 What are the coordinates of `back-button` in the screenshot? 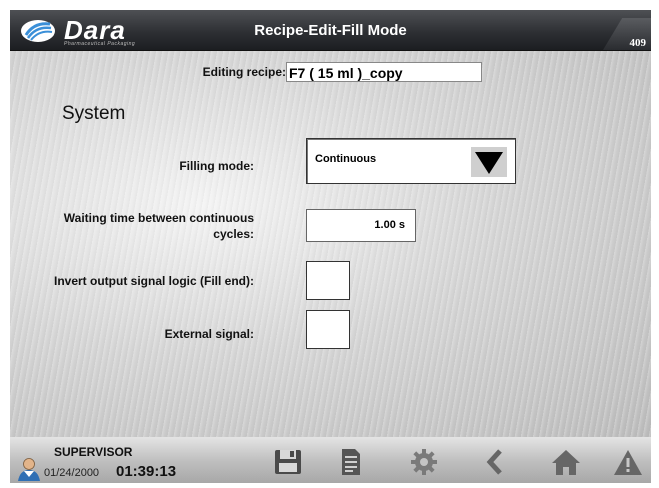 It's located at (495, 462).